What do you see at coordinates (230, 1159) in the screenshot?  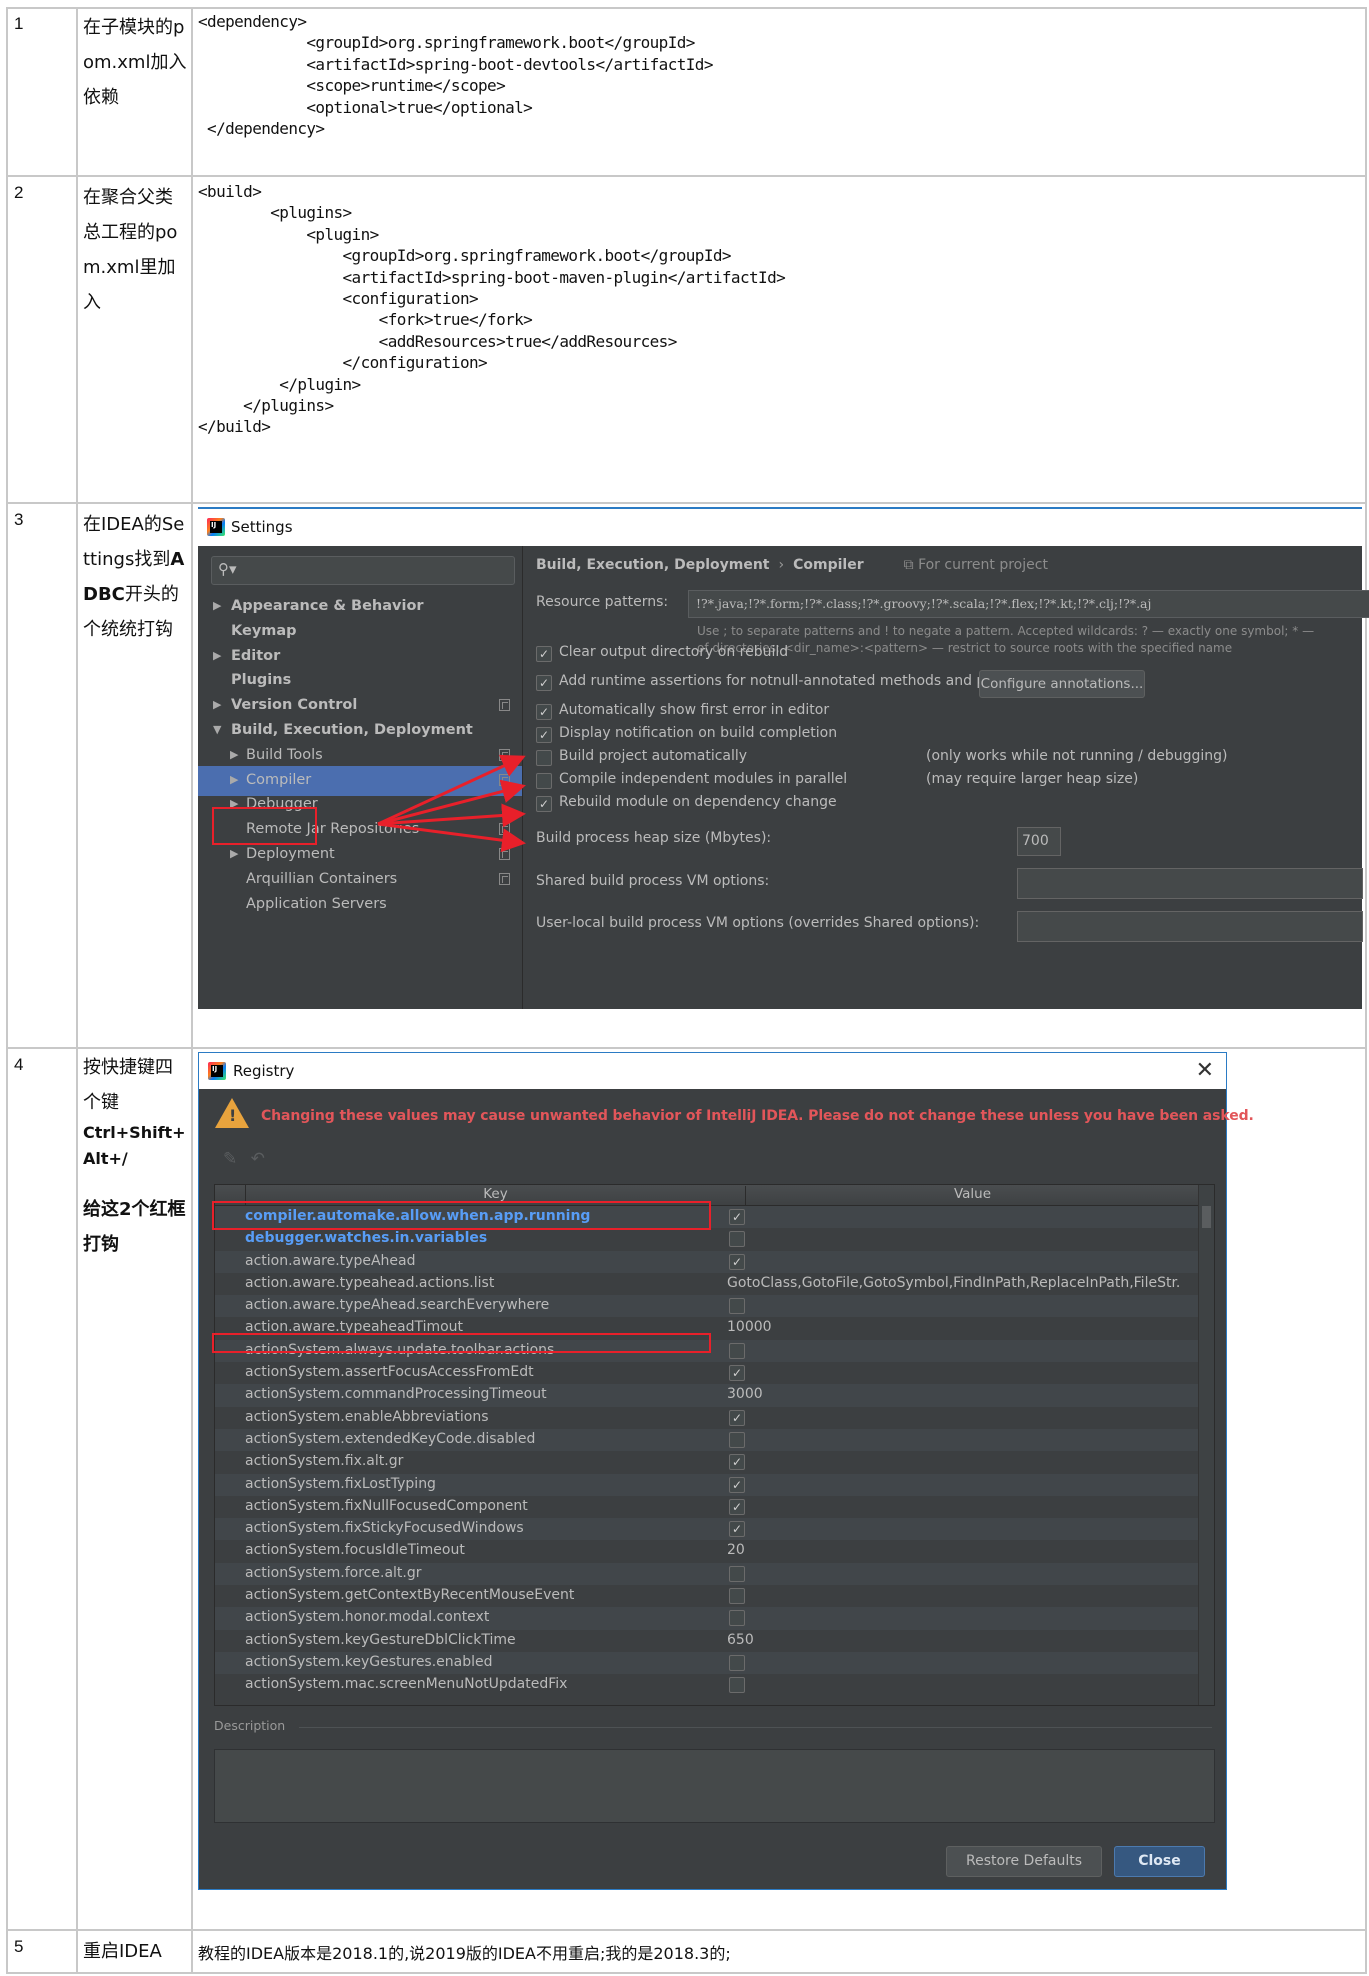 I see `edit-icon: ✎` at bounding box center [230, 1159].